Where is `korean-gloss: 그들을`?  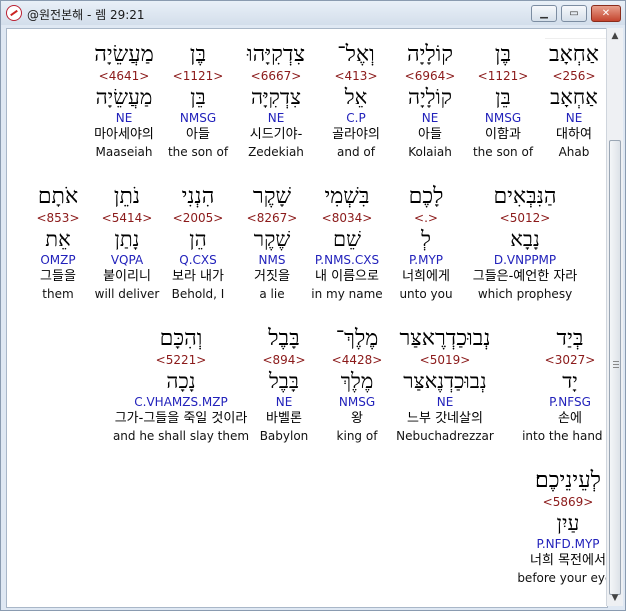 korean-gloss: 그들을 is located at coordinates (58, 276).